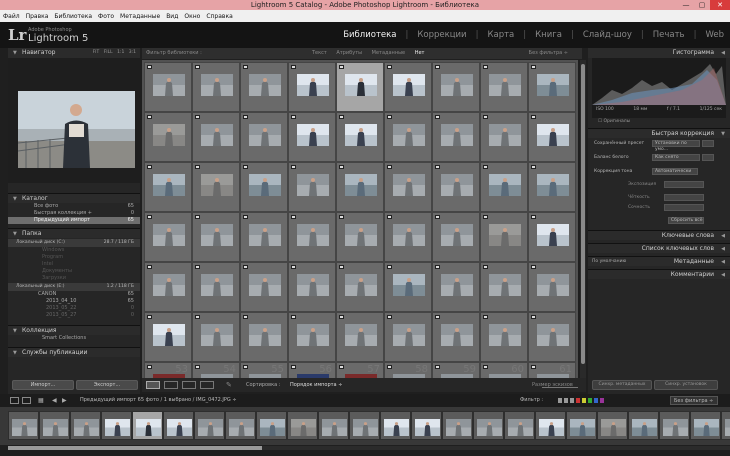 This screenshot has height=456, width=730. I want to click on menu-library: Библиотека, so click(73, 16).